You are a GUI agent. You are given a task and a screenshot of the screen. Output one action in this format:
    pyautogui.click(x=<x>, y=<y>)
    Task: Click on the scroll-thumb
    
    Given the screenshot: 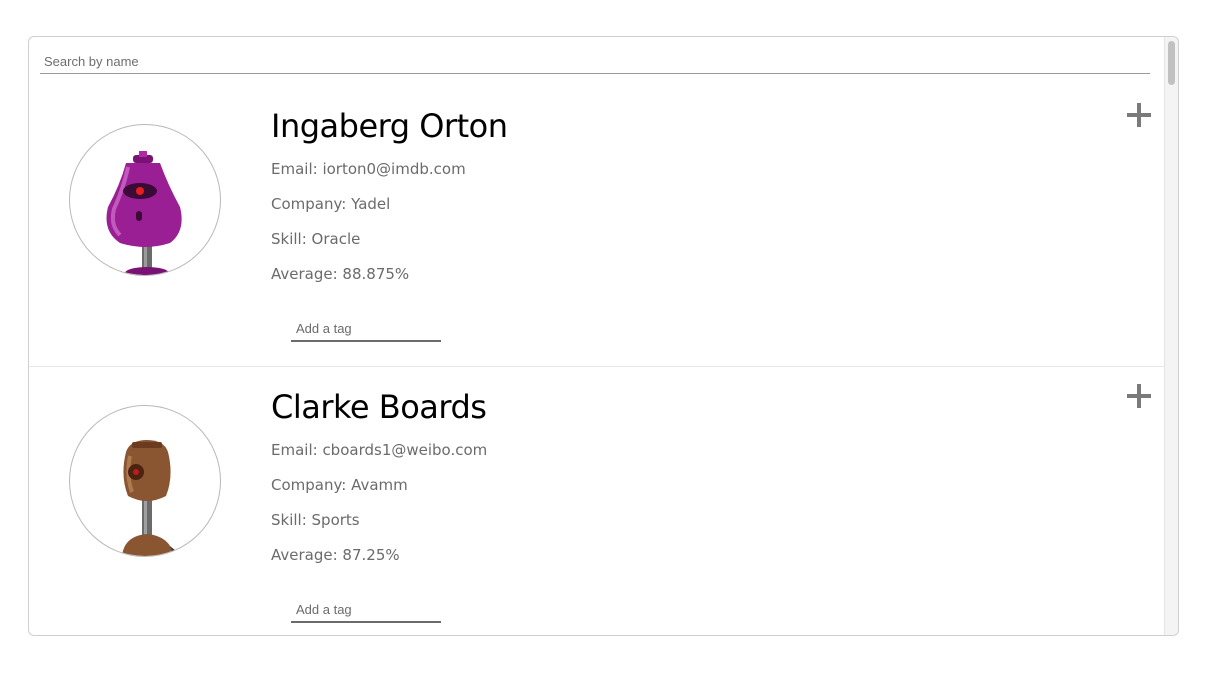 What is the action you would take?
    pyautogui.click(x=1171, y=63)
    